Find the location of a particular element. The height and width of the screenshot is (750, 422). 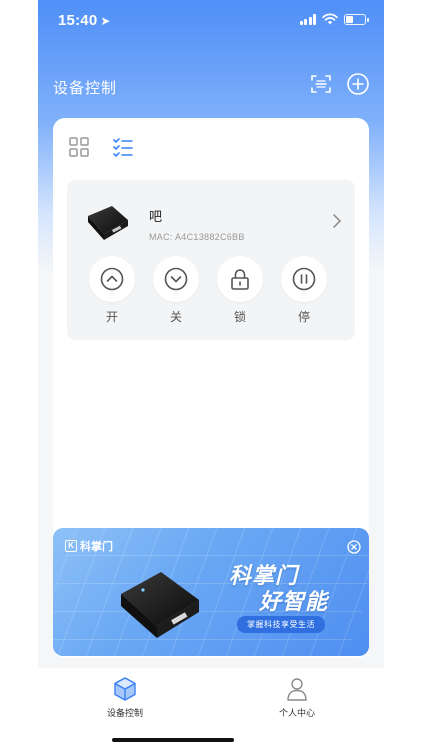

stop-button: 停 is located at coordinates (304, 290).